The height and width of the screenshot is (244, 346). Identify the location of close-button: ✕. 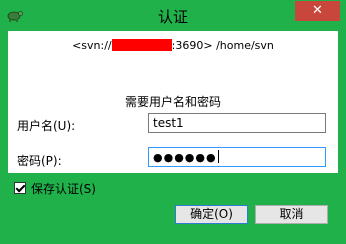
(317, 11).